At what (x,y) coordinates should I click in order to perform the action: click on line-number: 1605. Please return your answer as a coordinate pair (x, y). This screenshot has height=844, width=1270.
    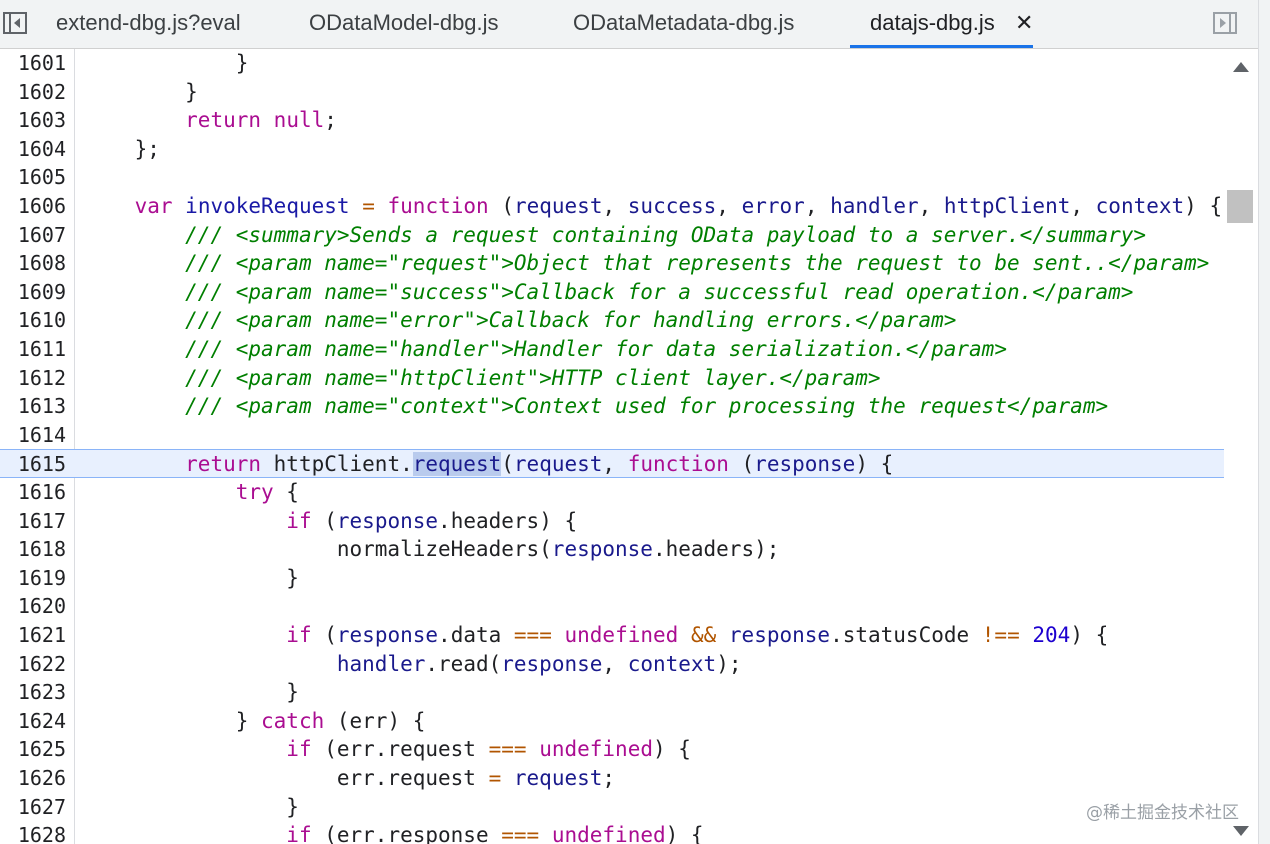
    Looking at the image, I should click on (33, 177).